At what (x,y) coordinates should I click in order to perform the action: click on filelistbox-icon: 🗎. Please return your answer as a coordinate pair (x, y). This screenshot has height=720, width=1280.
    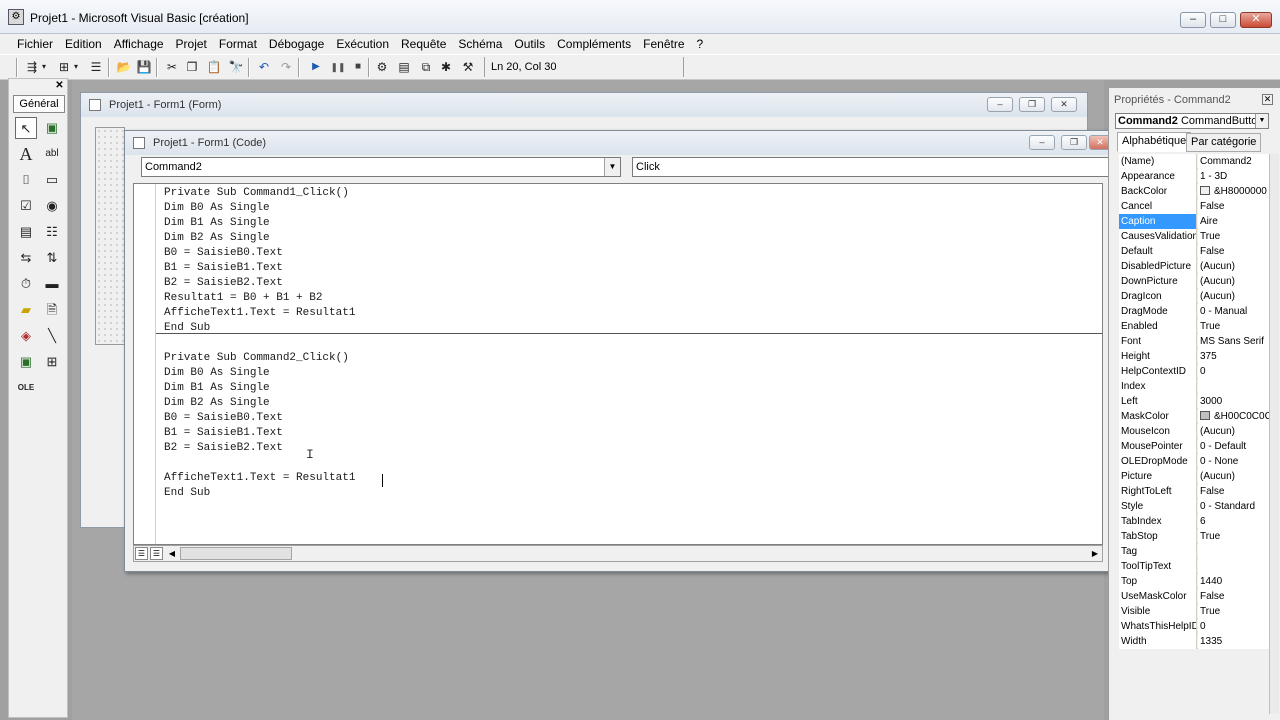
    Looking at the image, I should click on (52, 310).